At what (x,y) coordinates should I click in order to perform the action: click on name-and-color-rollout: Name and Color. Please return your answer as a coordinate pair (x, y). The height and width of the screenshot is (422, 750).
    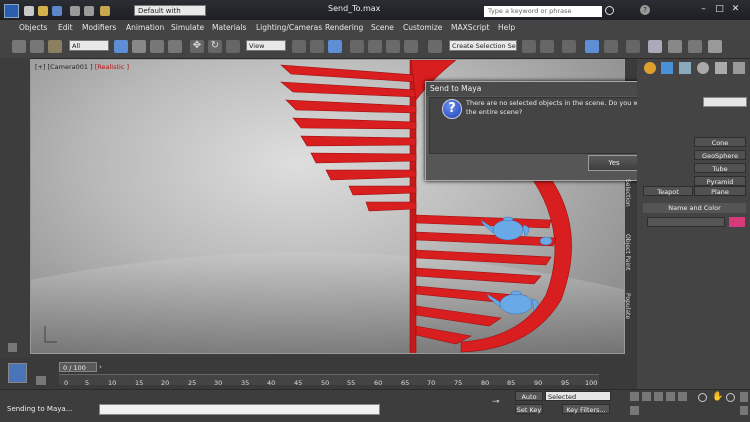
    Looking at the image, I should click on (694, 208).